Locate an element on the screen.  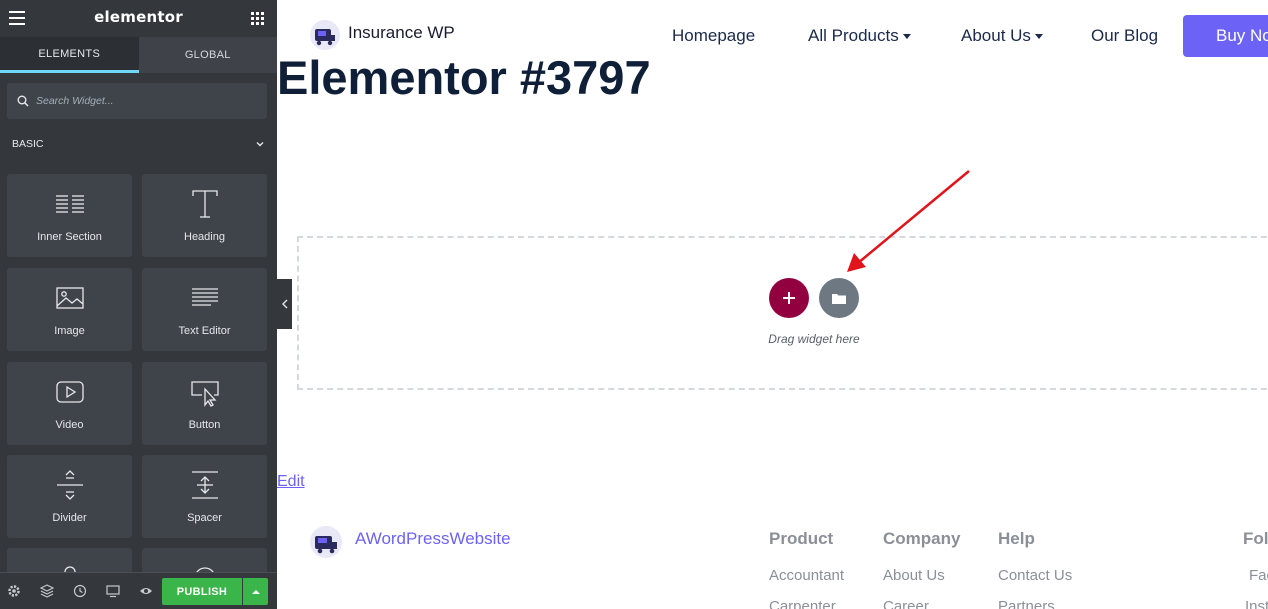
footer-brand: AWordPressWebsite is located at coordinates (433, 539).